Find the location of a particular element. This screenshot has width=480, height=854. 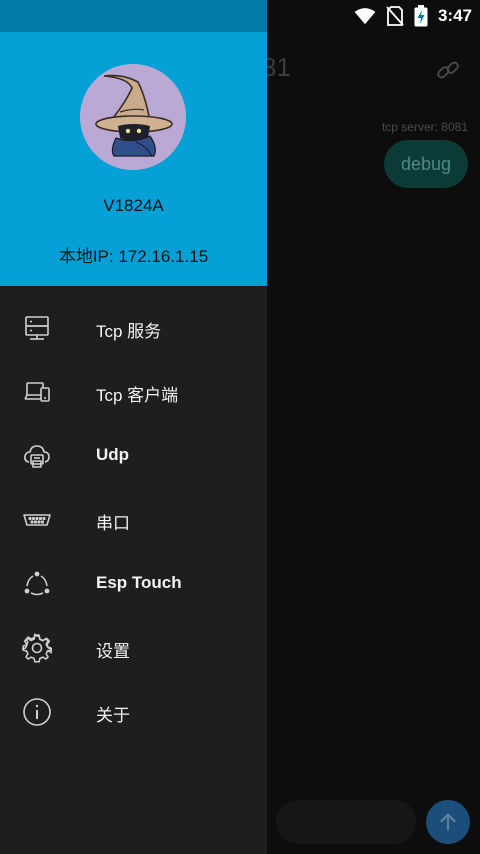

no-sim-icon is located at coordinates (395, 16).